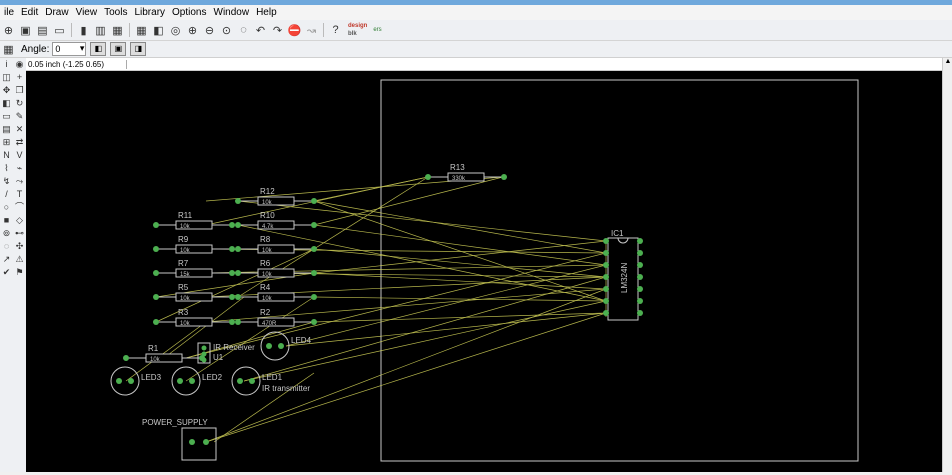 The image size is (952, 475). What do you see at coordinates (19, 77) in the screenshot?
I see `mark-icon: +` at bounding box center [19, 77].